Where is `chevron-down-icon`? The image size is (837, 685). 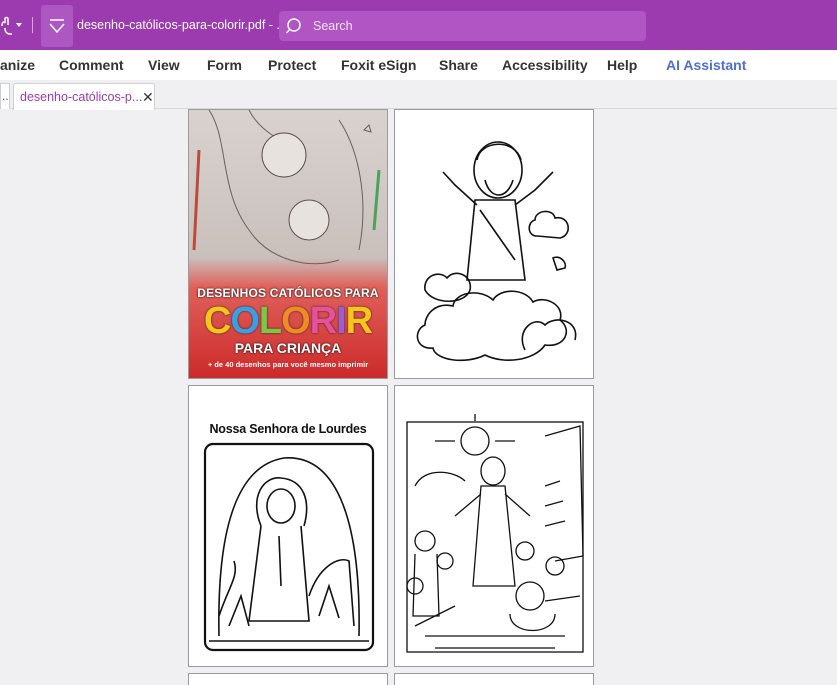
chevron-down-icon is located at coordinates (57, 26).